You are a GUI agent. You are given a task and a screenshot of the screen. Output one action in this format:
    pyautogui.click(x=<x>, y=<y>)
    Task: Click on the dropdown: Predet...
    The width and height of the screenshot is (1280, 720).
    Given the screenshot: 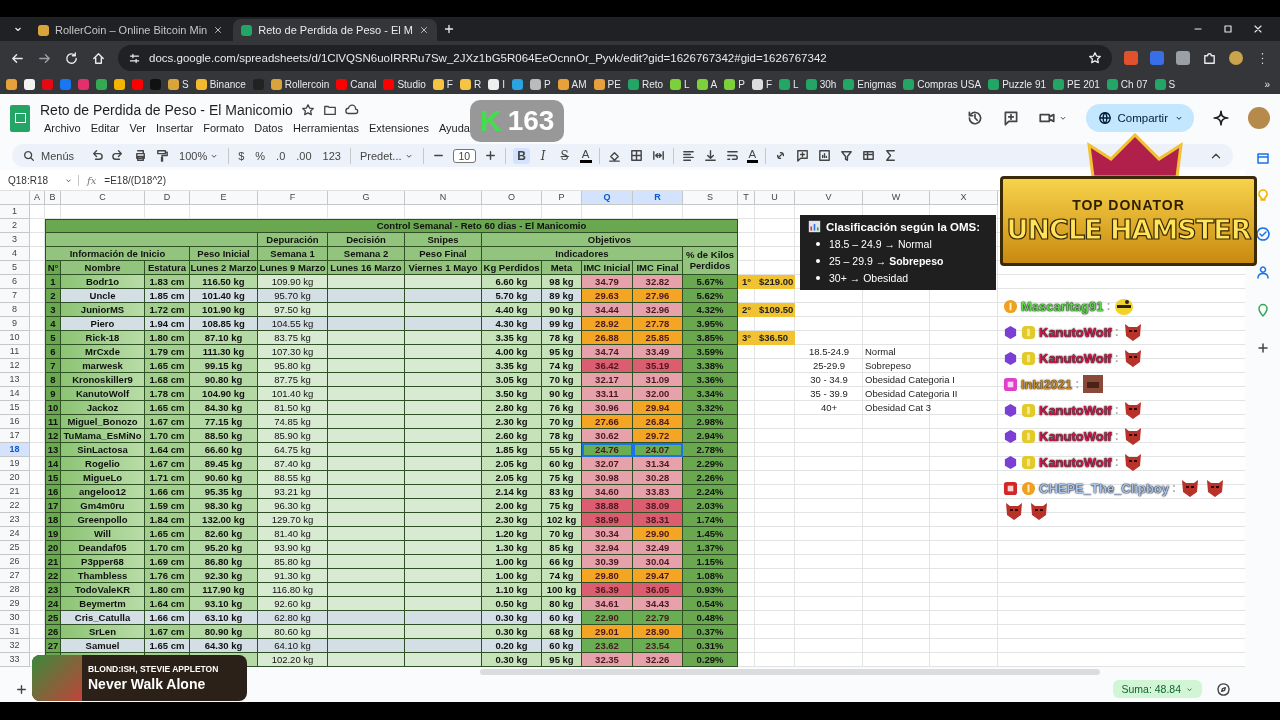 What is the action you would take?
    pyautogui.click(x=386, y=155)
    